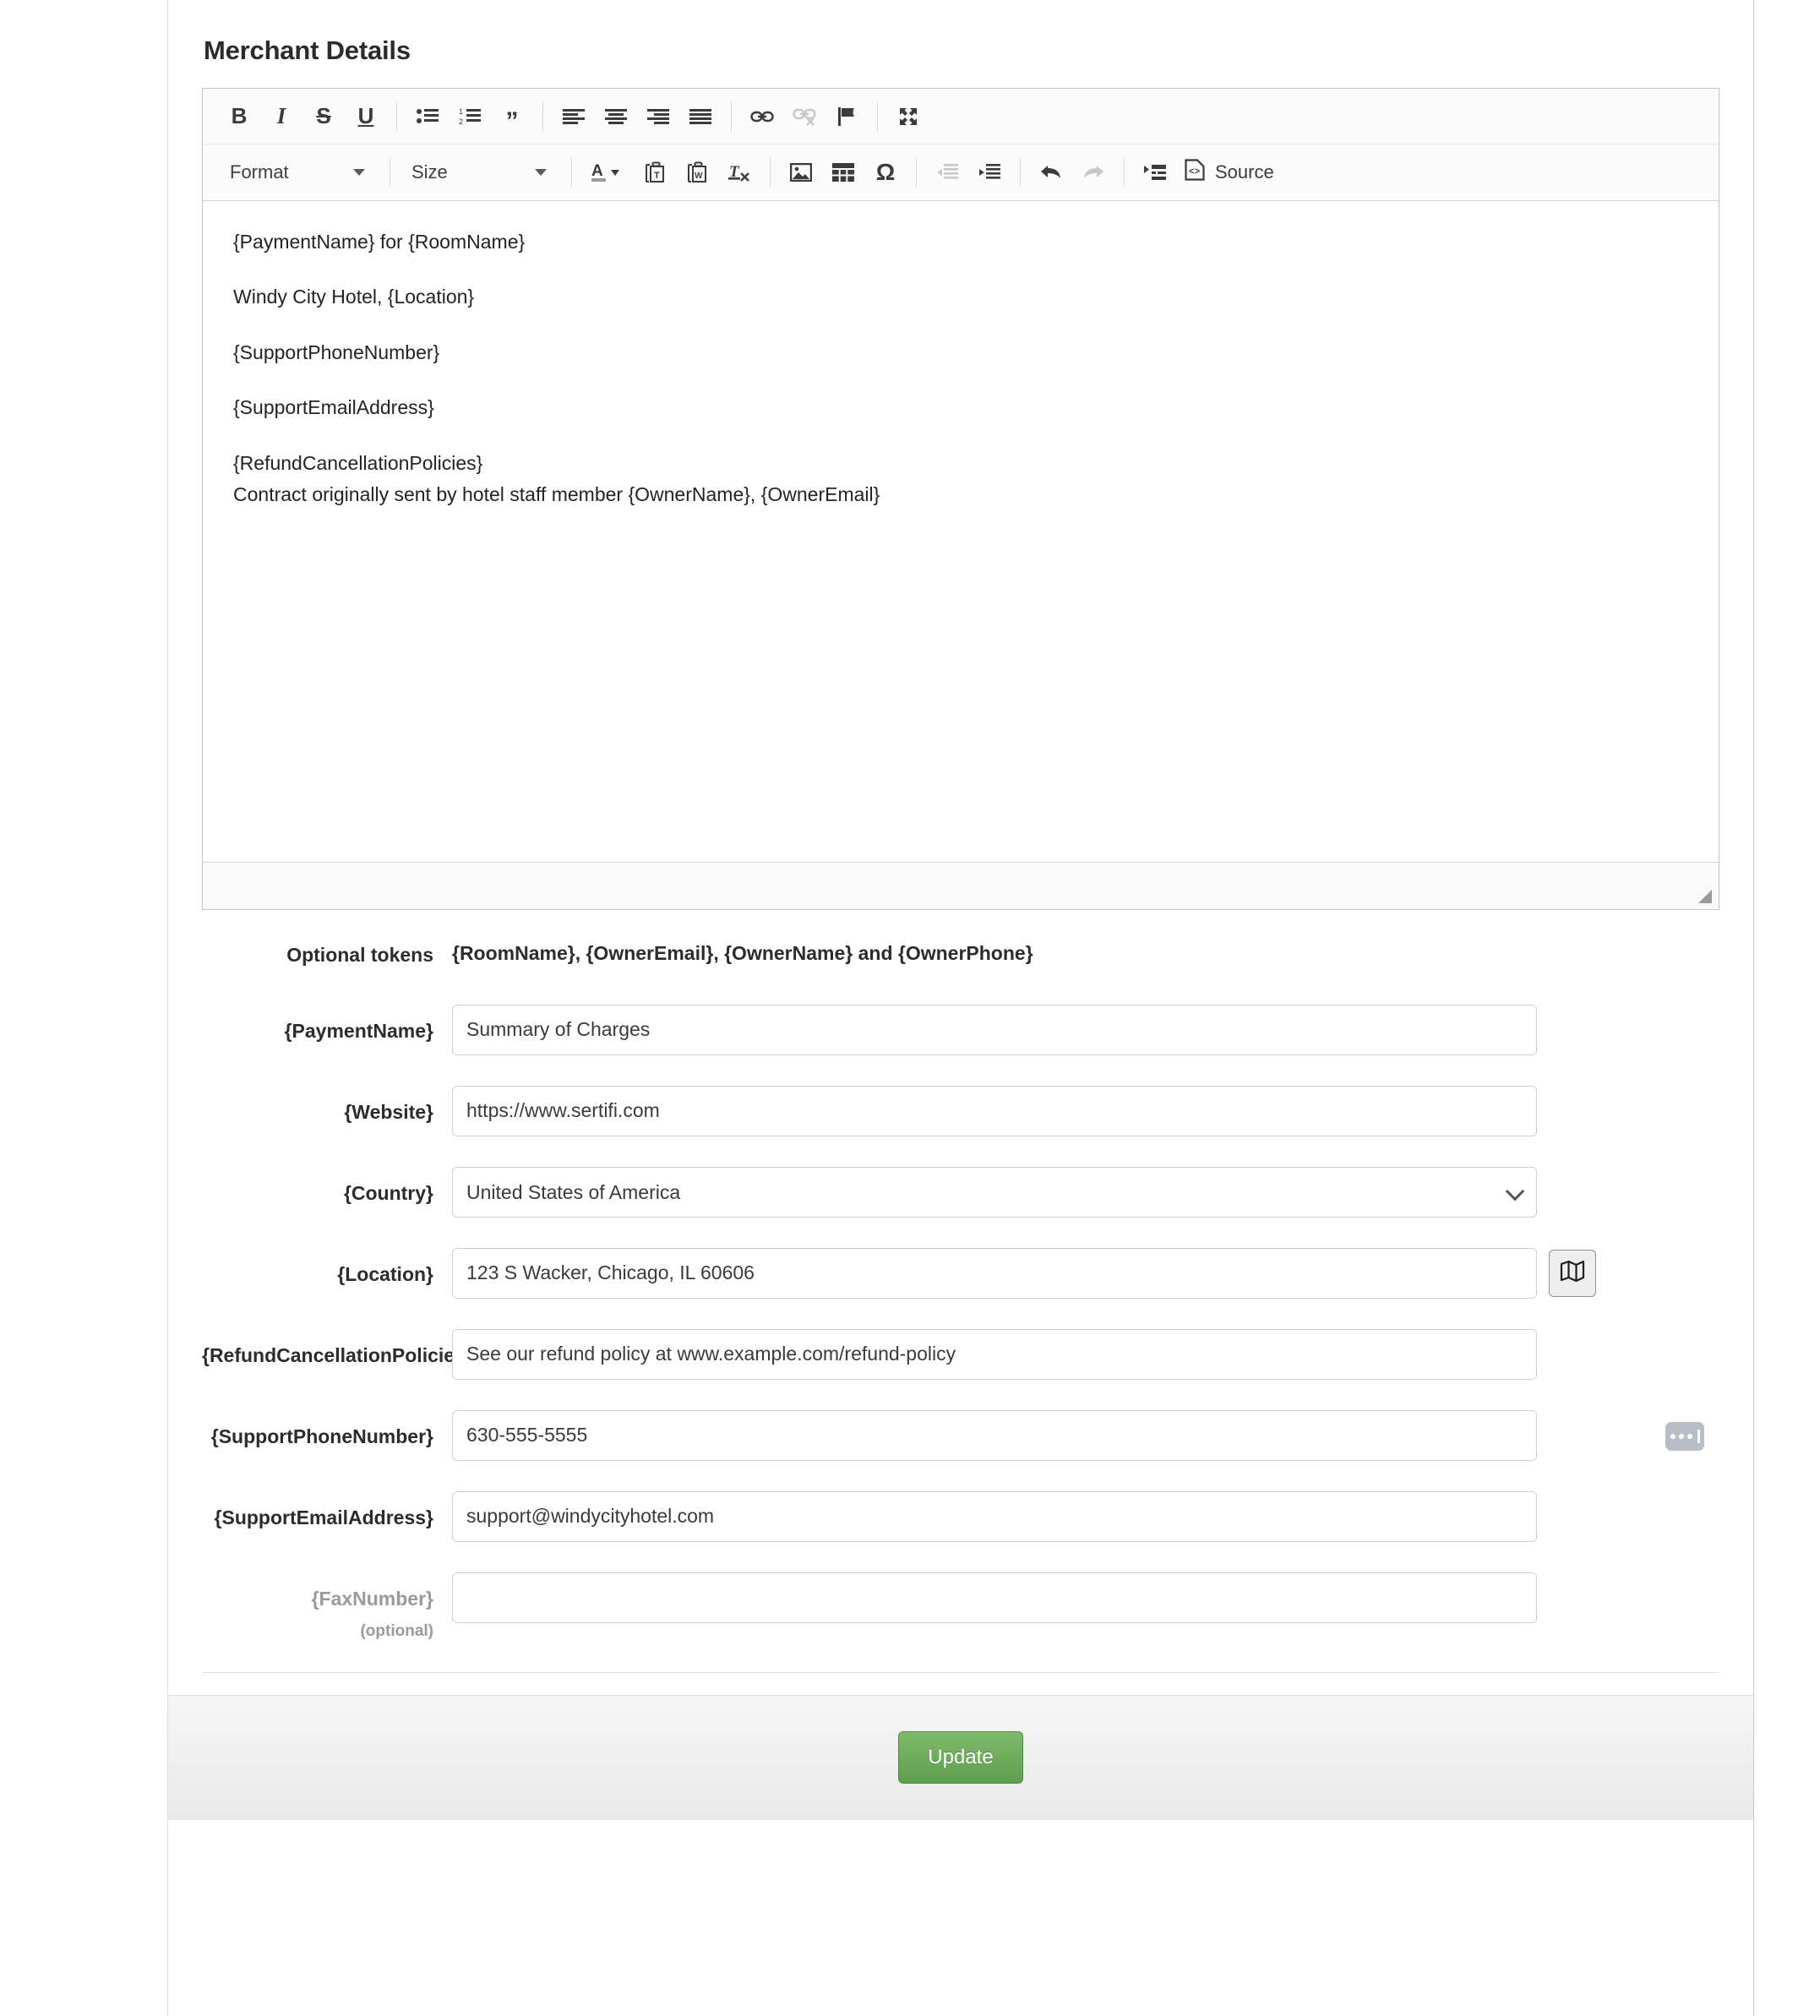 The height and width of the screenshot is (2016, 1820). I want to click on website-row: {Website}, so click(960, 1110).